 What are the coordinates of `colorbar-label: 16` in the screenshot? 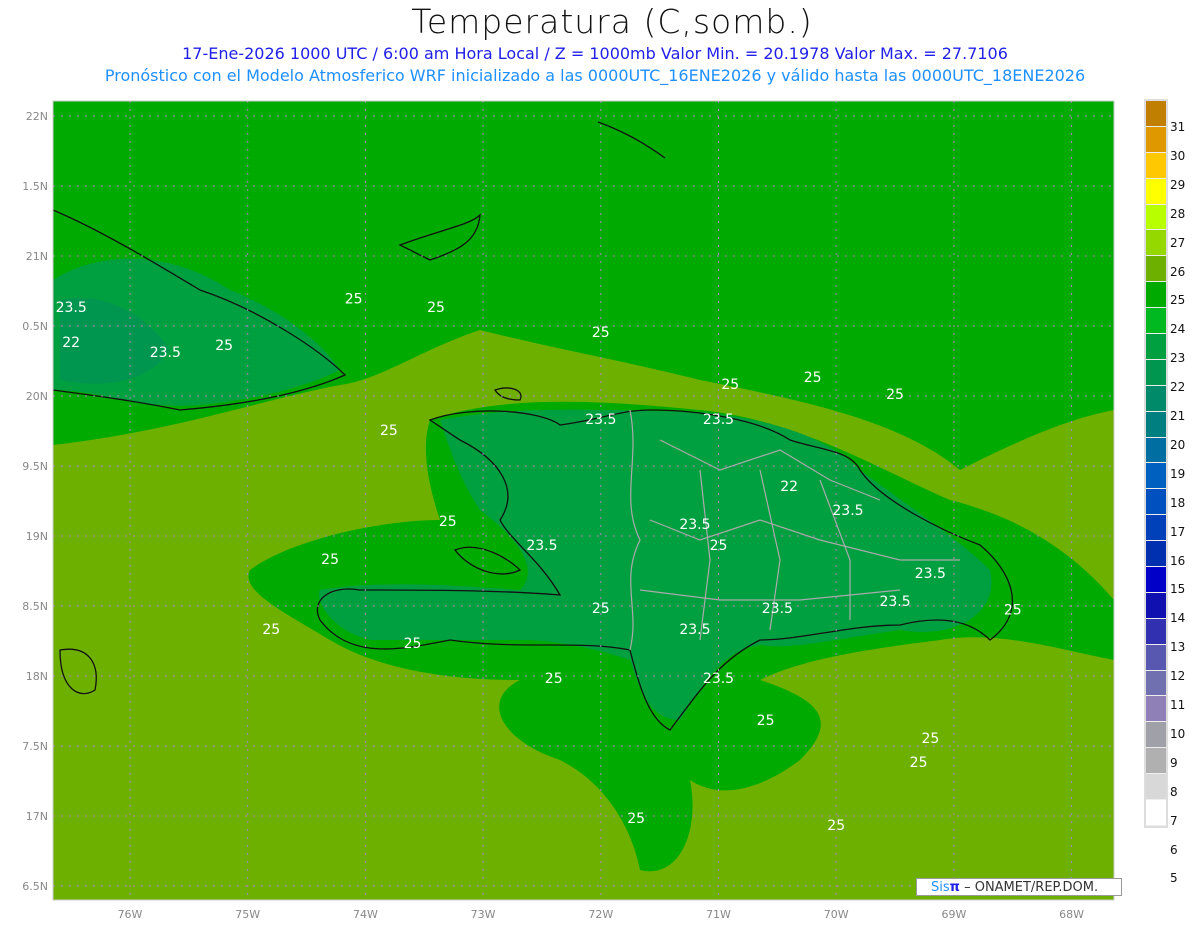 It's located at (1178, 560).